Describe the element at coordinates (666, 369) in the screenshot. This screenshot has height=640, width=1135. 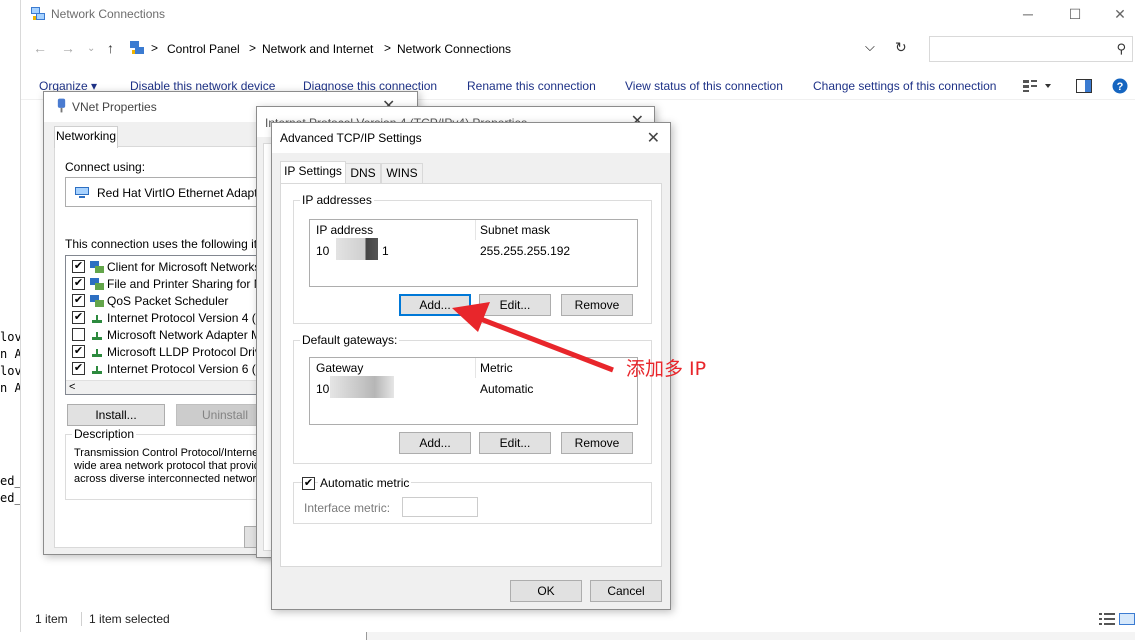
I see `annotation-label: 添加多 IP` at that location.